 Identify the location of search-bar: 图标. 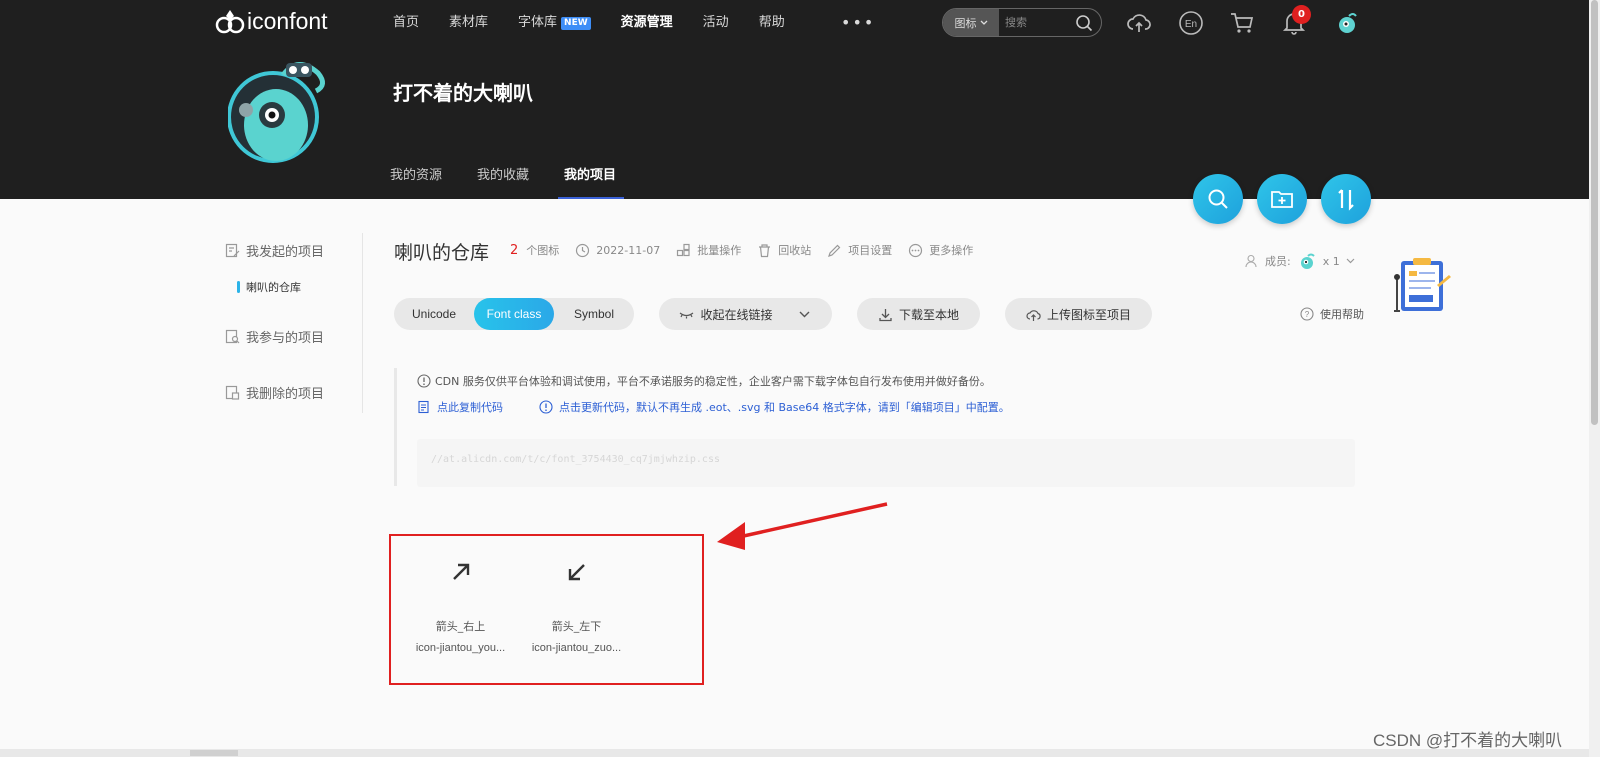
(1022, 22).